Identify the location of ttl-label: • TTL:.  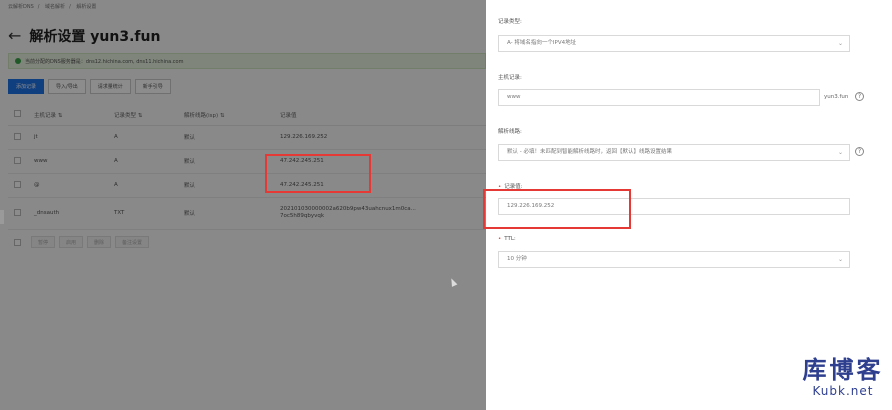
(507, 239).